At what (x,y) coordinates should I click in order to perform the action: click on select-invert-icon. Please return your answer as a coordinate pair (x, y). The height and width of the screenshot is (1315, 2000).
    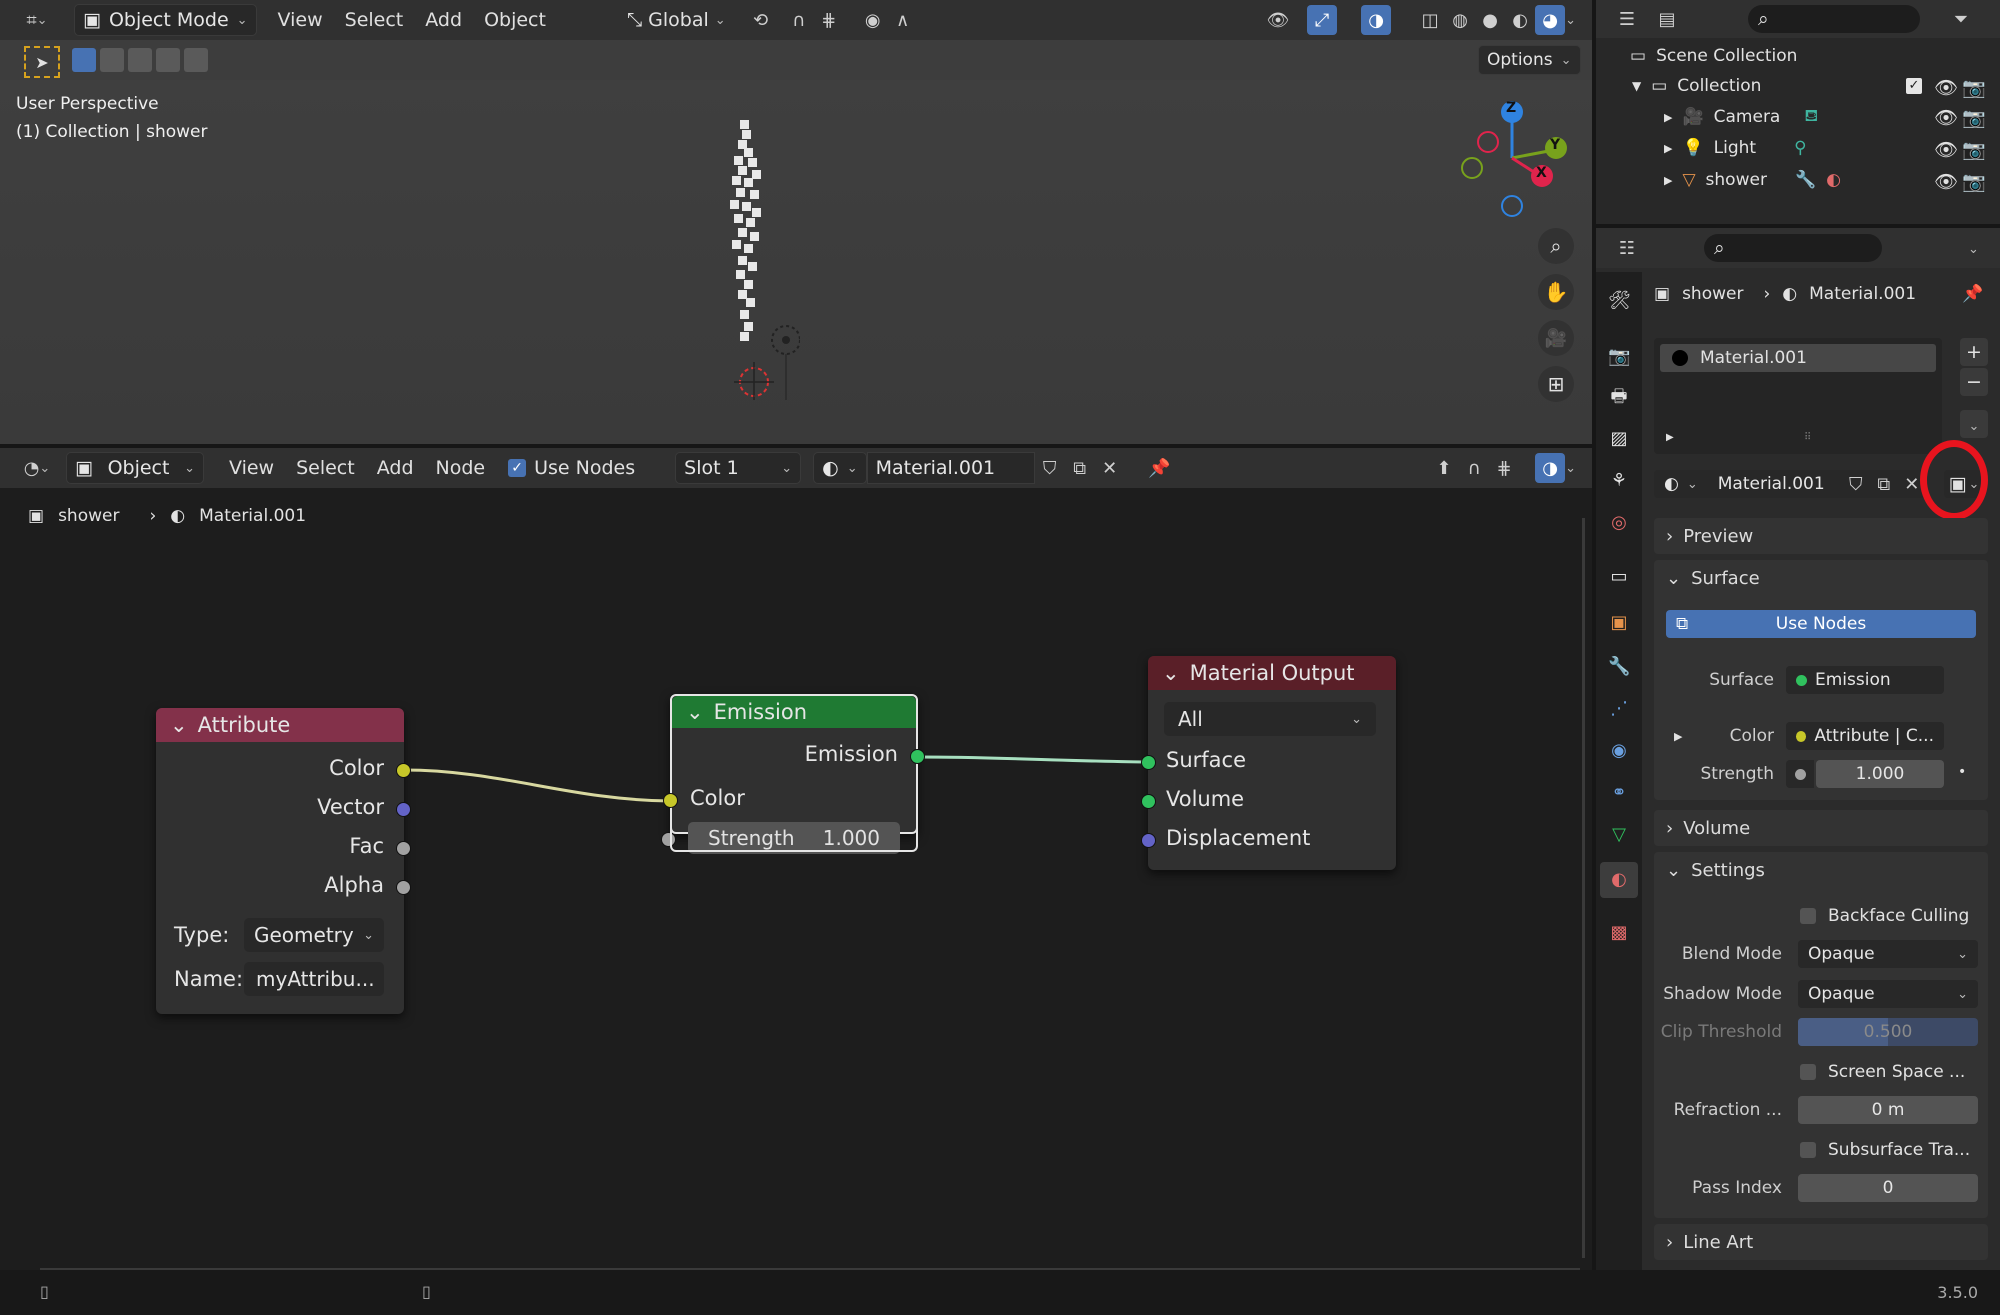
    Looking at the image, I should click on (168, 60).